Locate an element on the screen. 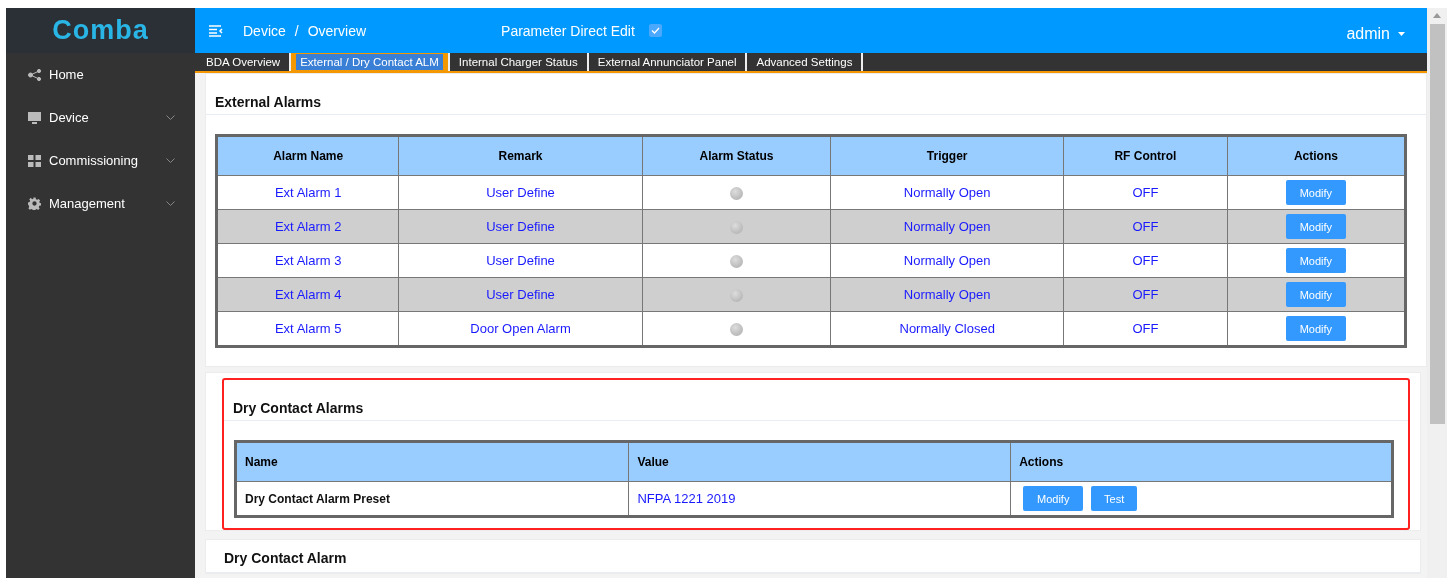  action-button: Test is located at coordinates (1114, 498).